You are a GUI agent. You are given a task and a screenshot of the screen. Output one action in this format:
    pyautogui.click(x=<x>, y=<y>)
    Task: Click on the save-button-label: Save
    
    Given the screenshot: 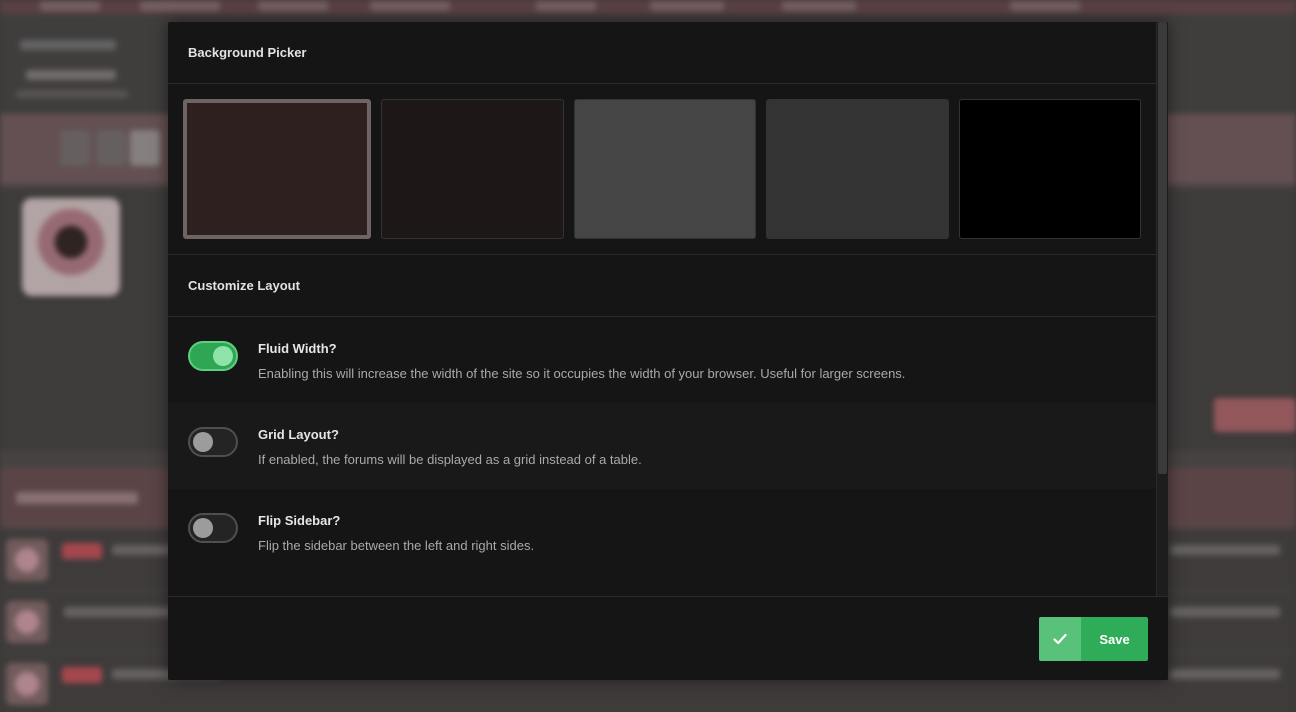 What is the action you would take?
    pyautogui.click(x=1114, y=639)
    